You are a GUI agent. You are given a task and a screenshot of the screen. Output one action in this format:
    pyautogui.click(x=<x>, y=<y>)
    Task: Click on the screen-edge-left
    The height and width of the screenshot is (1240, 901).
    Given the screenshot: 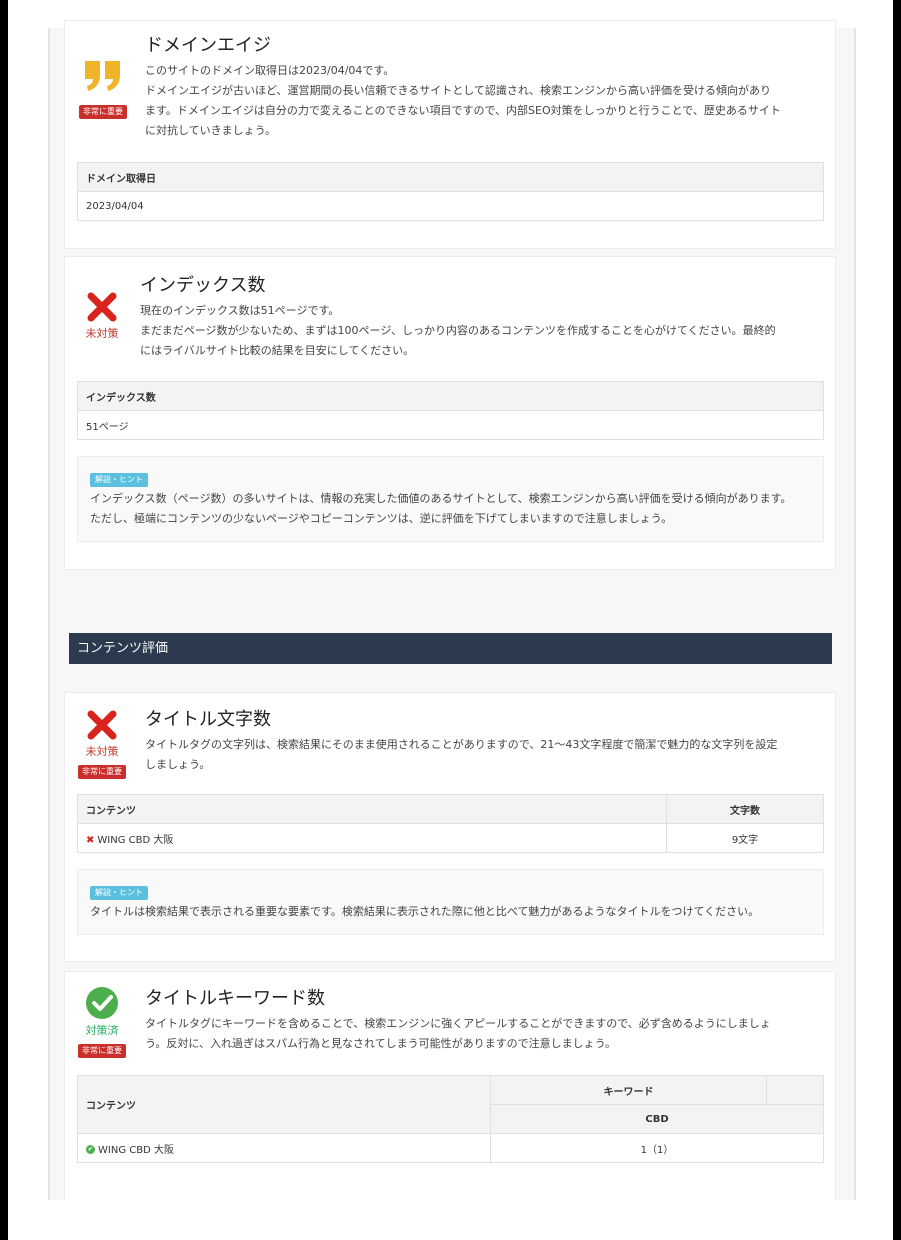 What is the action you would take?
    pyautogui.click(x=4, y=620)
    